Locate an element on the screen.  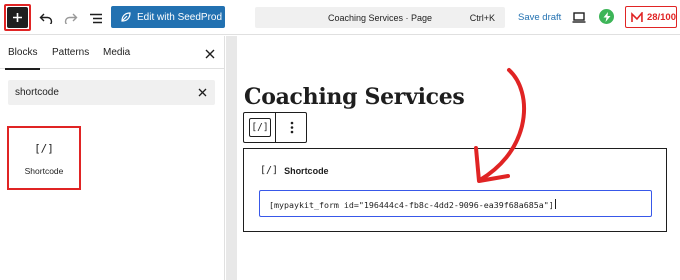
block-search-value: shortcode is located at coordinates (37, 92).